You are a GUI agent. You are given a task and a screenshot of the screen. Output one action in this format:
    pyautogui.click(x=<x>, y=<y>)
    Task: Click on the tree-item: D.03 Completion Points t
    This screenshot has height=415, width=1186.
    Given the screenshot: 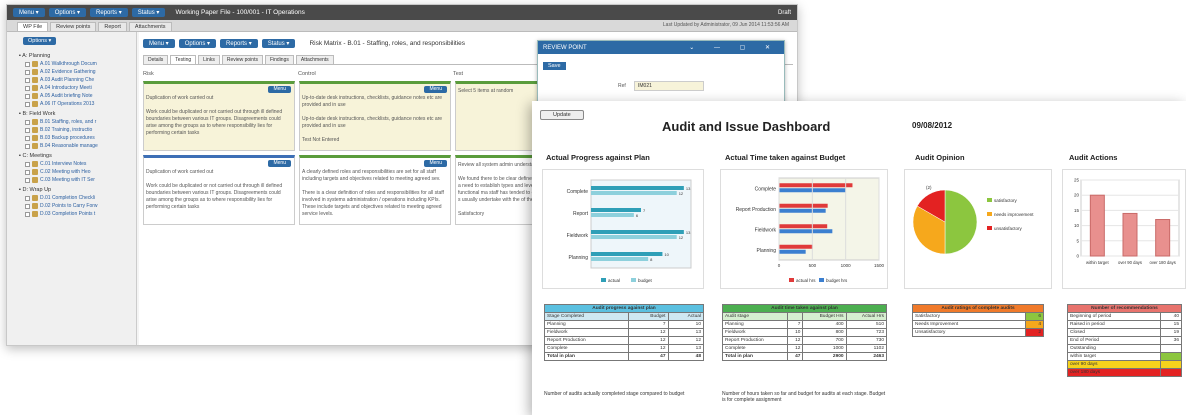 What is the action you would take?
    pyautogui.click(x=78, y=214)
    